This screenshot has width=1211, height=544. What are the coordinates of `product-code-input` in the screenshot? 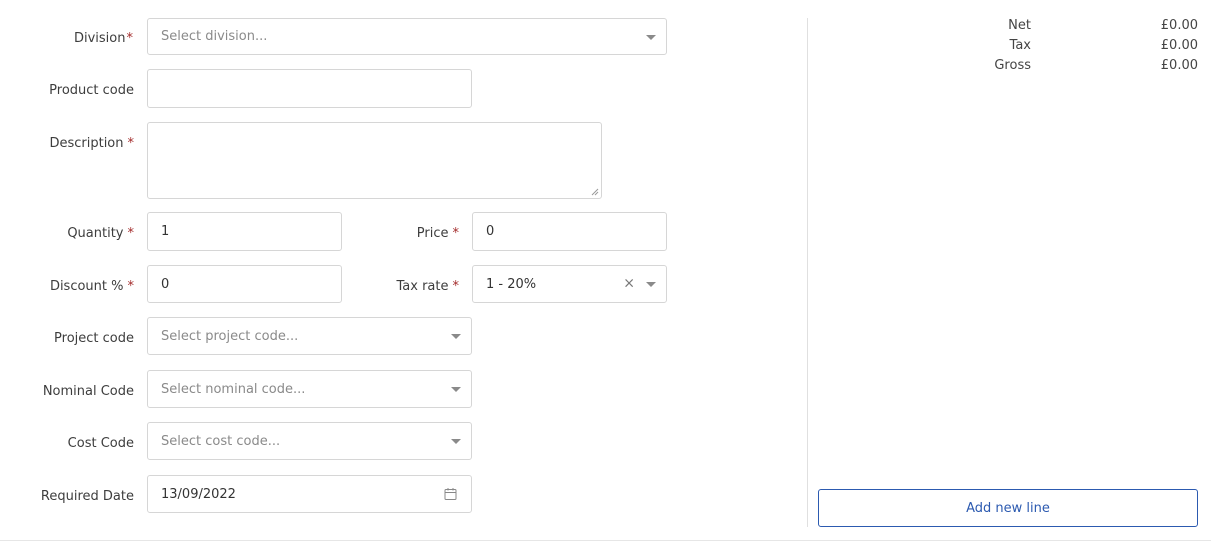 It's located at (309, 88).